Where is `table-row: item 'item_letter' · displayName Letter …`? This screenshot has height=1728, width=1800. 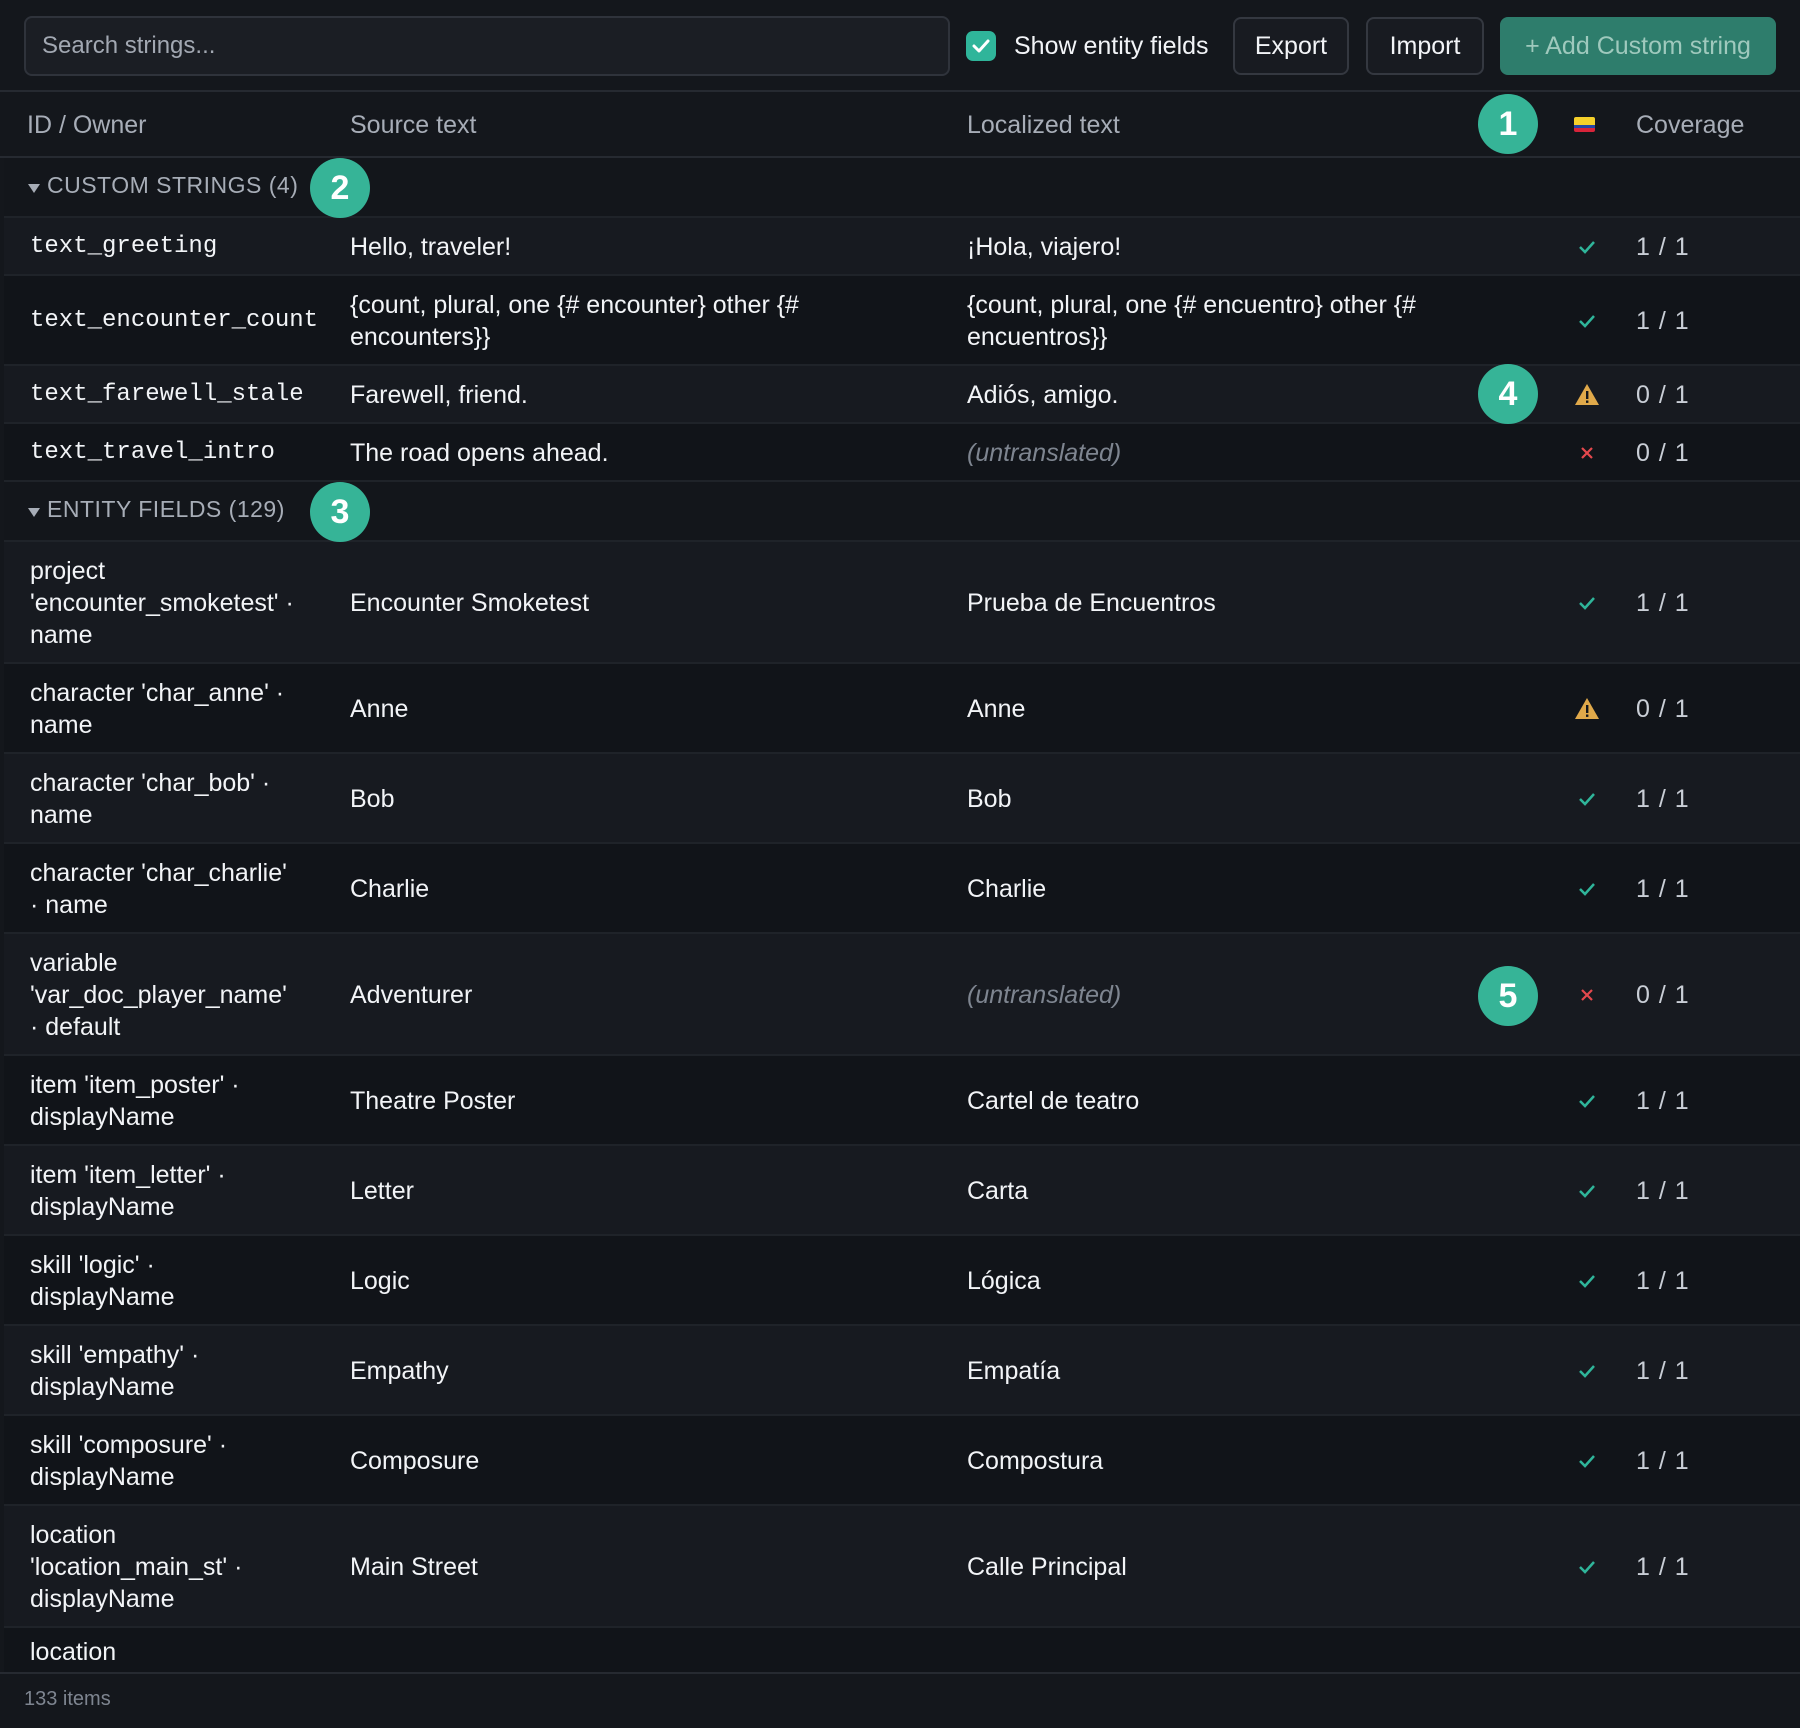
table-row: item 'item_letter' · displayName Letter … is located at coordinates (902, 1191).